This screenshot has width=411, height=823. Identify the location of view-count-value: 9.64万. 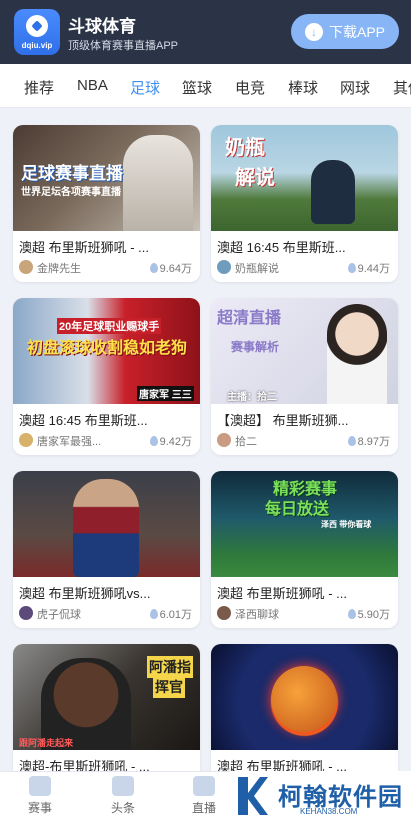
(175, 269).